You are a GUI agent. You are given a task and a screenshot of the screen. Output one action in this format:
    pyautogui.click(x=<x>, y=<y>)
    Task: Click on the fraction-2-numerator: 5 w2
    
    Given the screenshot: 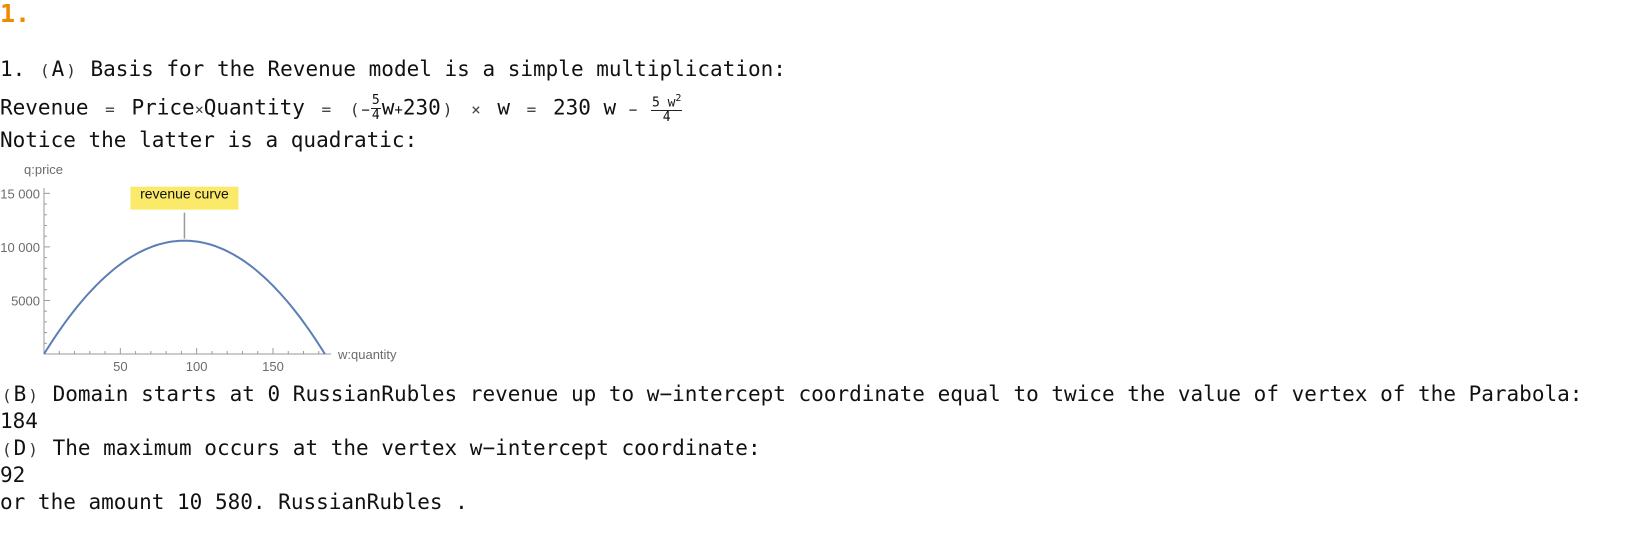 What is the action you would take?
    pyautogui.click(x=666, y=102)
    